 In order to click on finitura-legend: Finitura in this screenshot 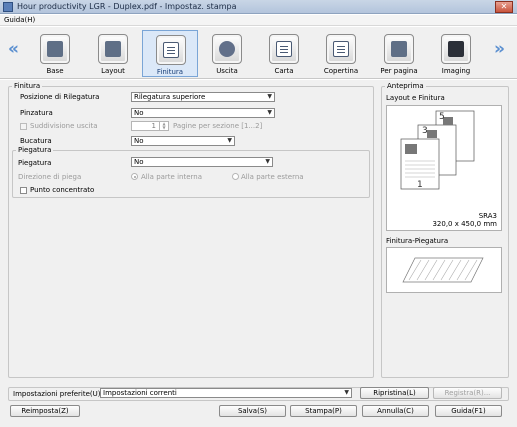, I will do `click(27, 86)`.